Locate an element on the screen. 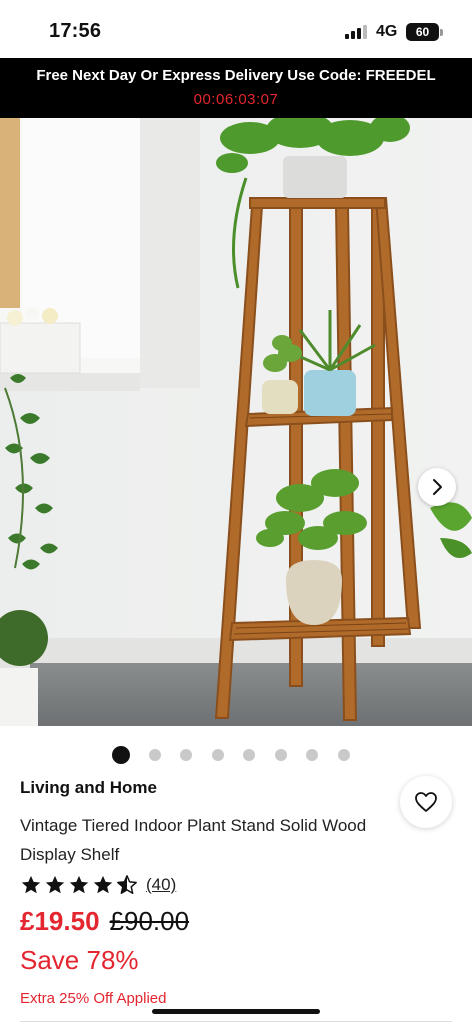  signal-icon is located at coordinates (357, 32).